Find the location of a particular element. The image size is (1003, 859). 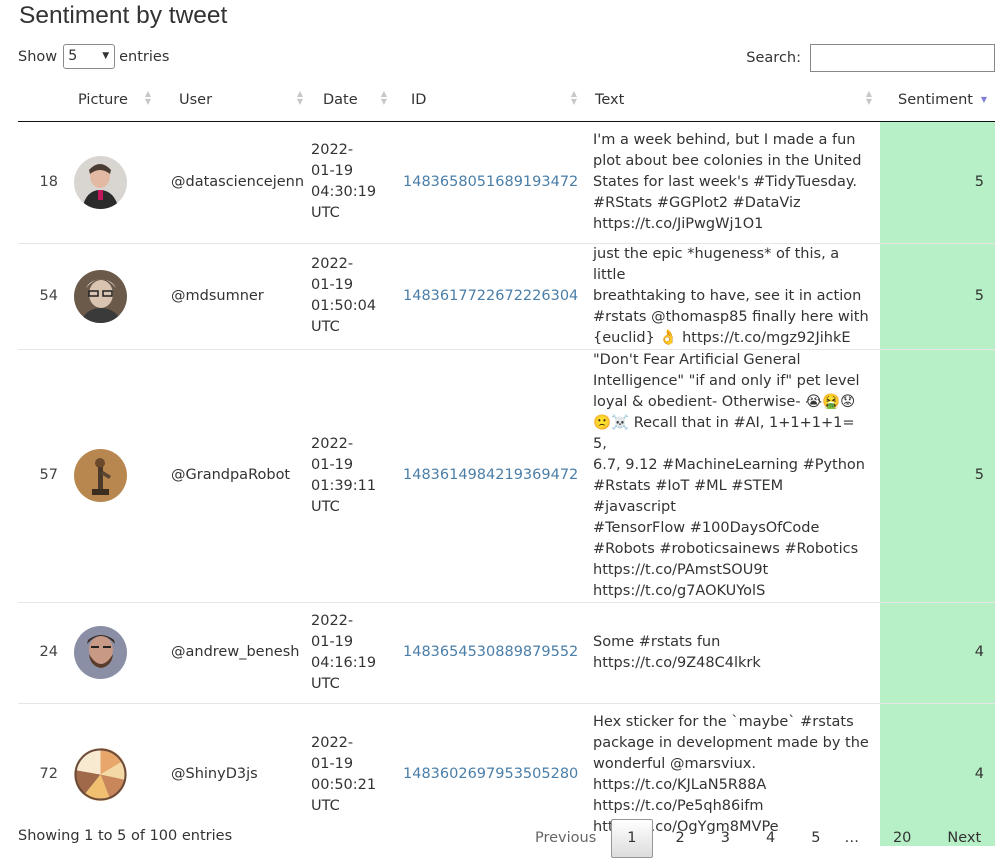

page-button-20: 20 is located at coordinates (902, 838).